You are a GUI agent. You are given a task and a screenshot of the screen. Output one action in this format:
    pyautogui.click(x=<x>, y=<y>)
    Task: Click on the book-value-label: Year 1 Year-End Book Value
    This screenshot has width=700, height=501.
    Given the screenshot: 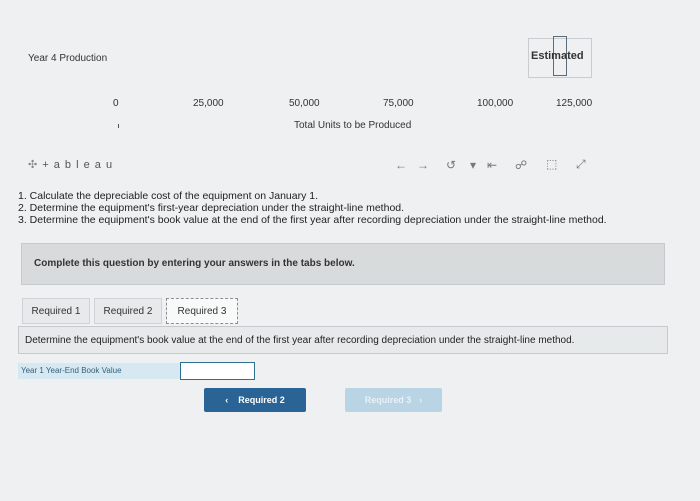 What is the action you would take?
    pyautogui.click(x=99, y=371)
    